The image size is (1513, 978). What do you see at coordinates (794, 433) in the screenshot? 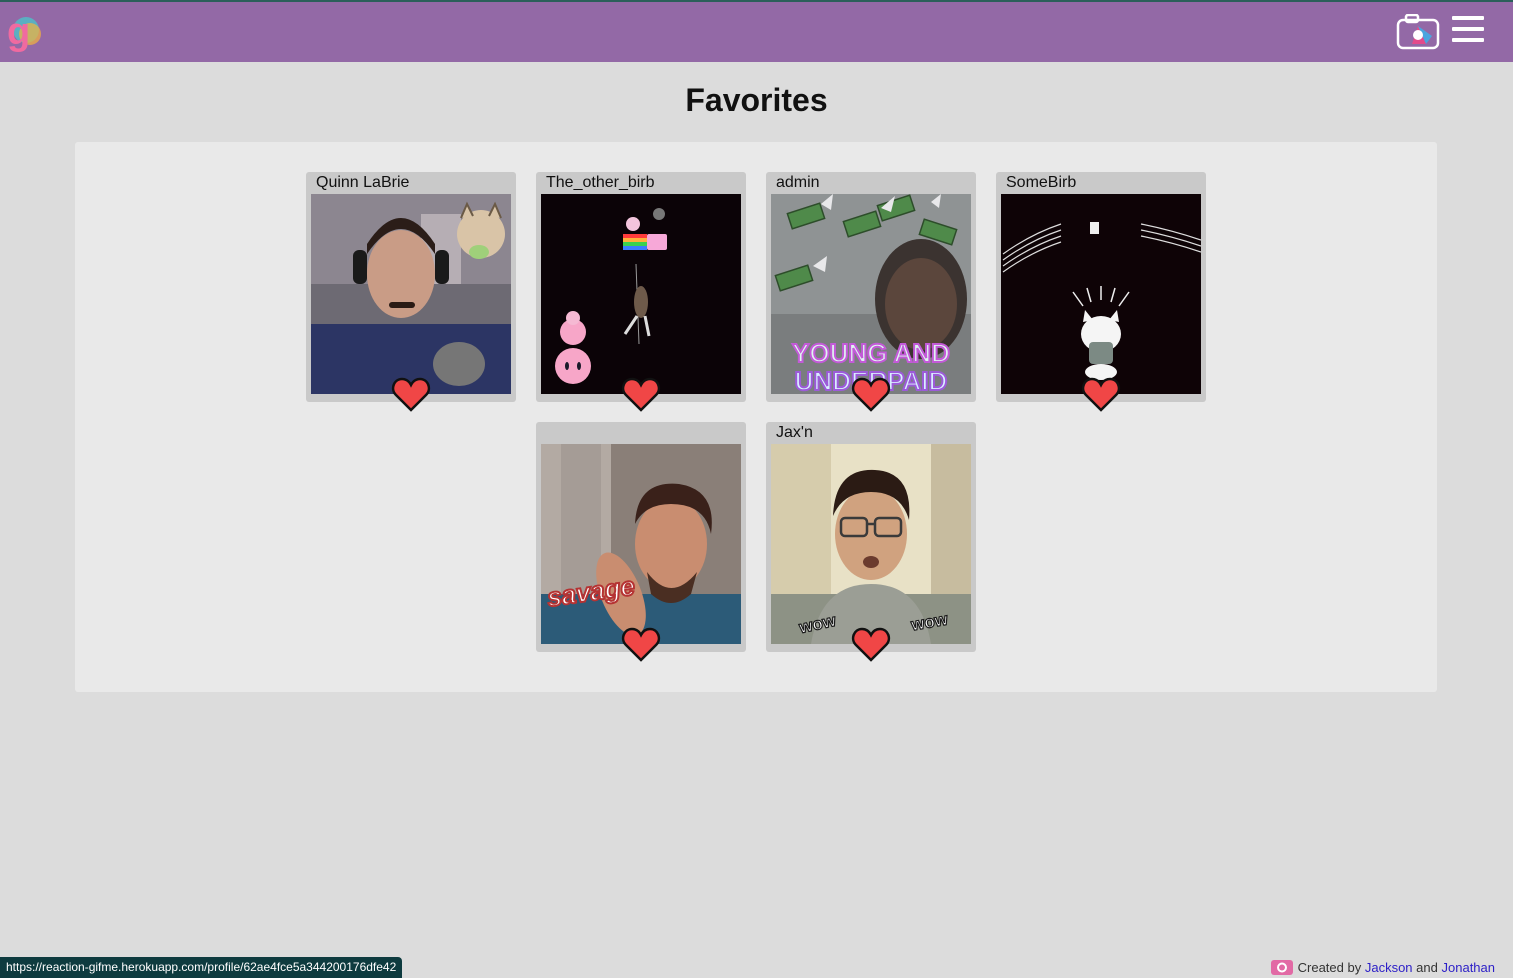
I see `card-username: Jax'n` at bounding box center [794, 433].